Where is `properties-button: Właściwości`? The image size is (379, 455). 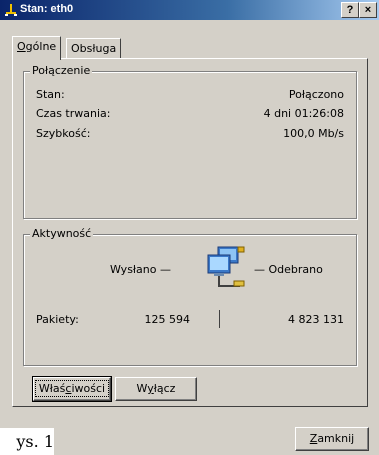
properties-button: Właściwości is located at coordinates (72, 389).